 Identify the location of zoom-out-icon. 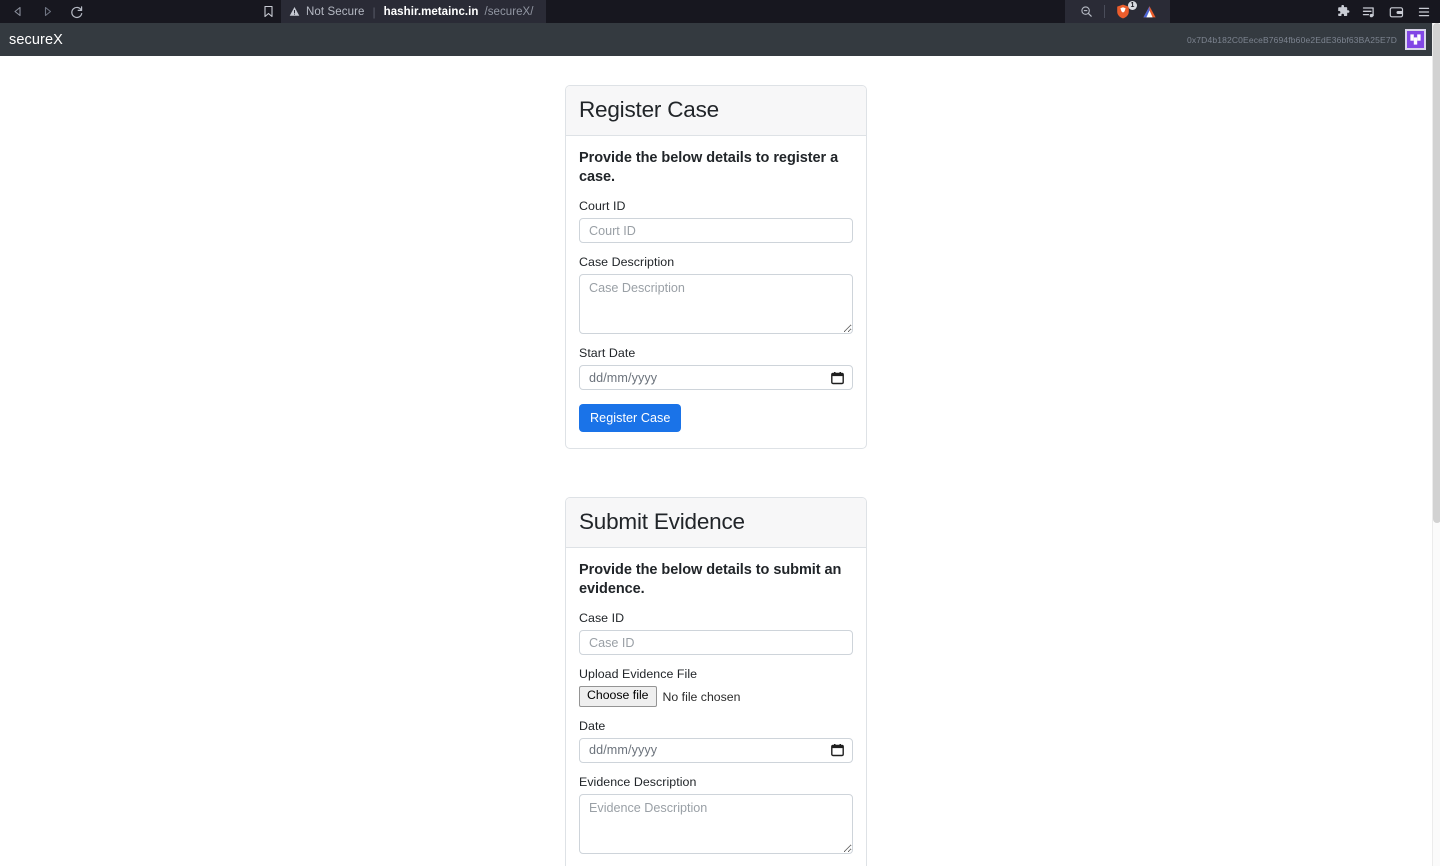
(1086, 11).